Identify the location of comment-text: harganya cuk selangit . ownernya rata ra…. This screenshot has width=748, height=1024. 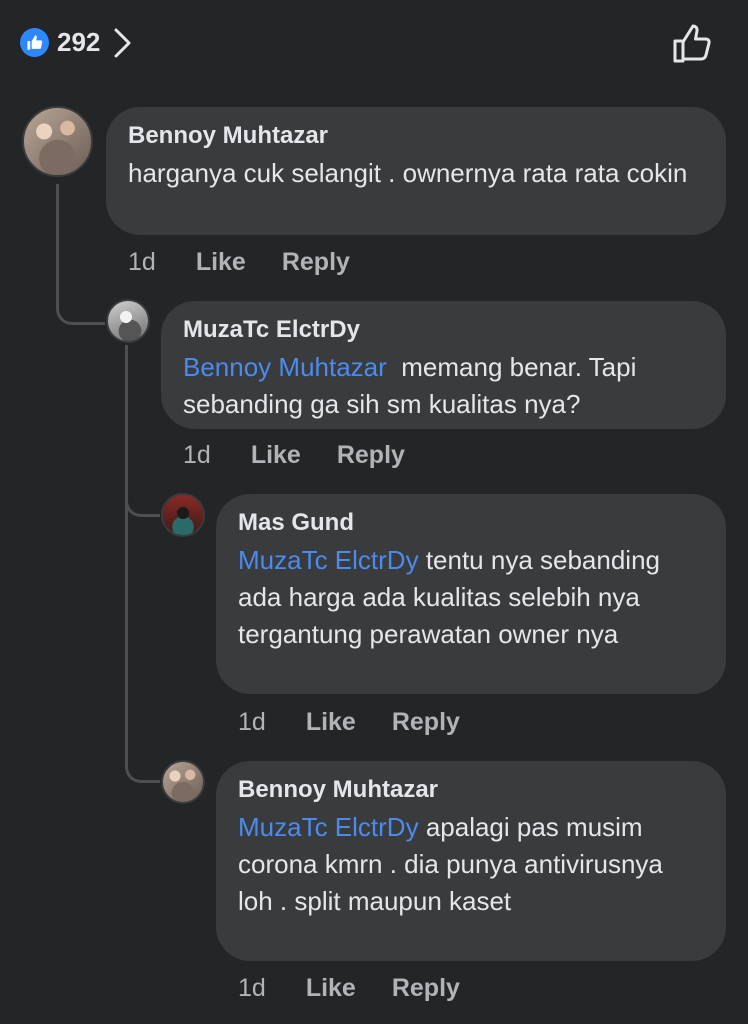
(416, 173).